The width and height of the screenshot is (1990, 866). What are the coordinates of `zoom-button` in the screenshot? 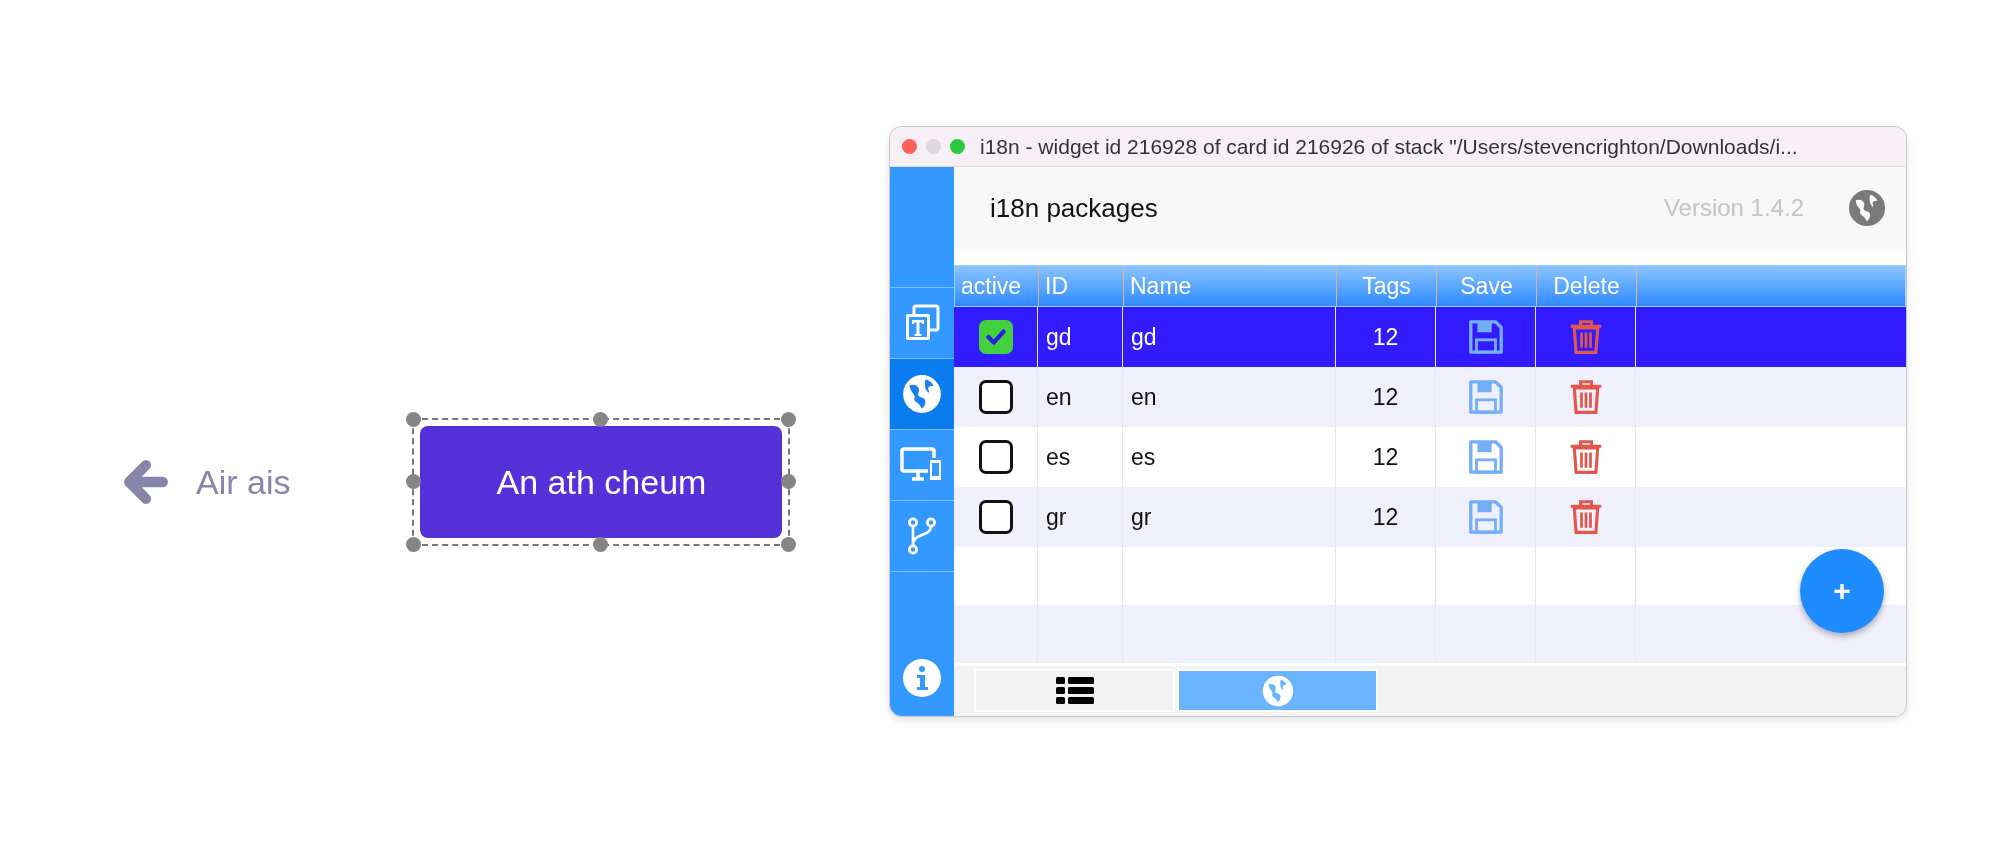 It's located at (957, 146).